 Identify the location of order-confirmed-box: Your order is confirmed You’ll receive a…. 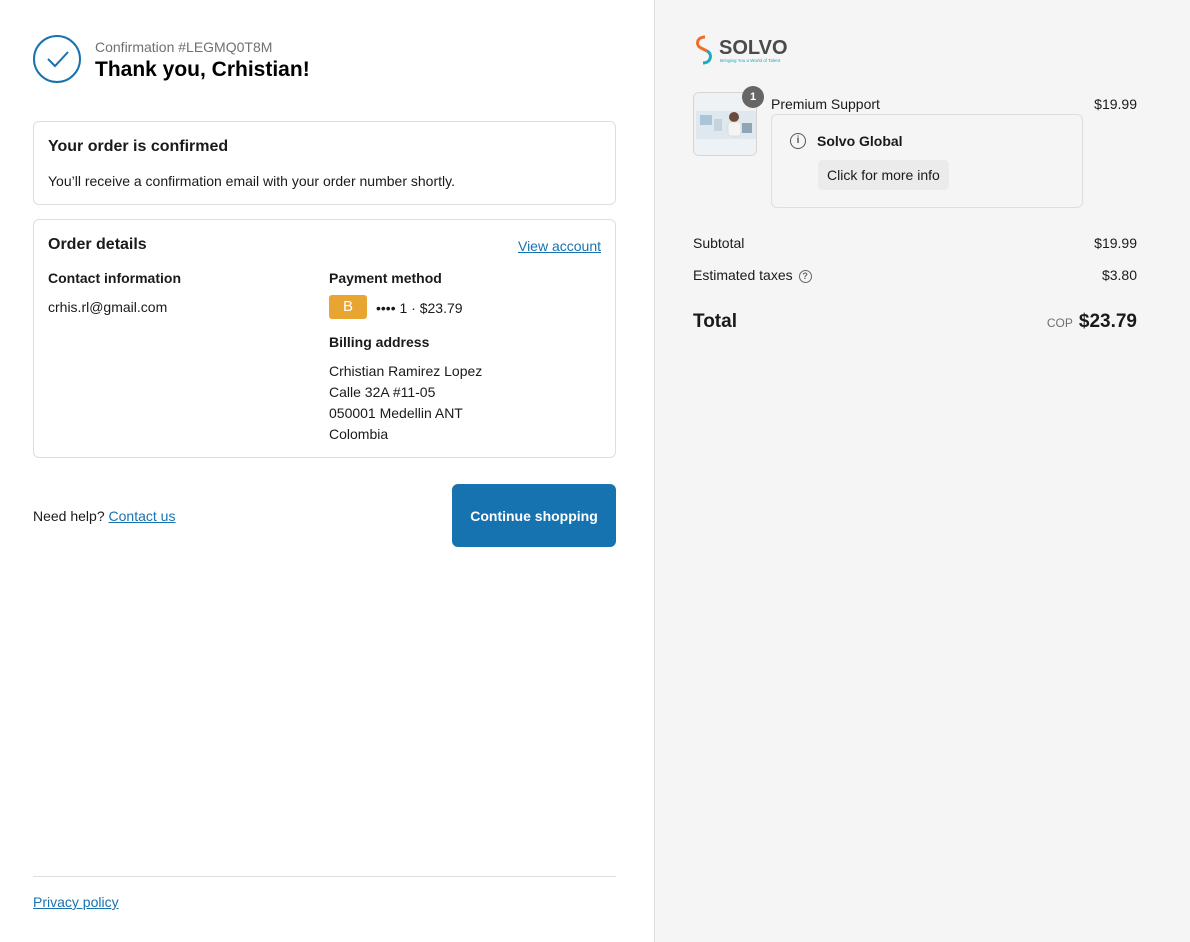
(324, 163).